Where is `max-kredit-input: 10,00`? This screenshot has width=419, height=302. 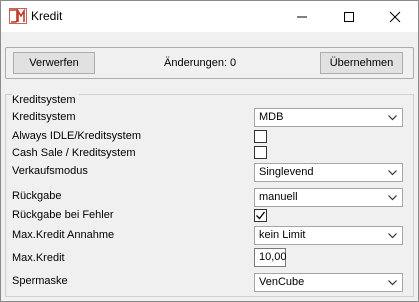
max-kredit-input: 10,00 is located at coordinates (270, 257).